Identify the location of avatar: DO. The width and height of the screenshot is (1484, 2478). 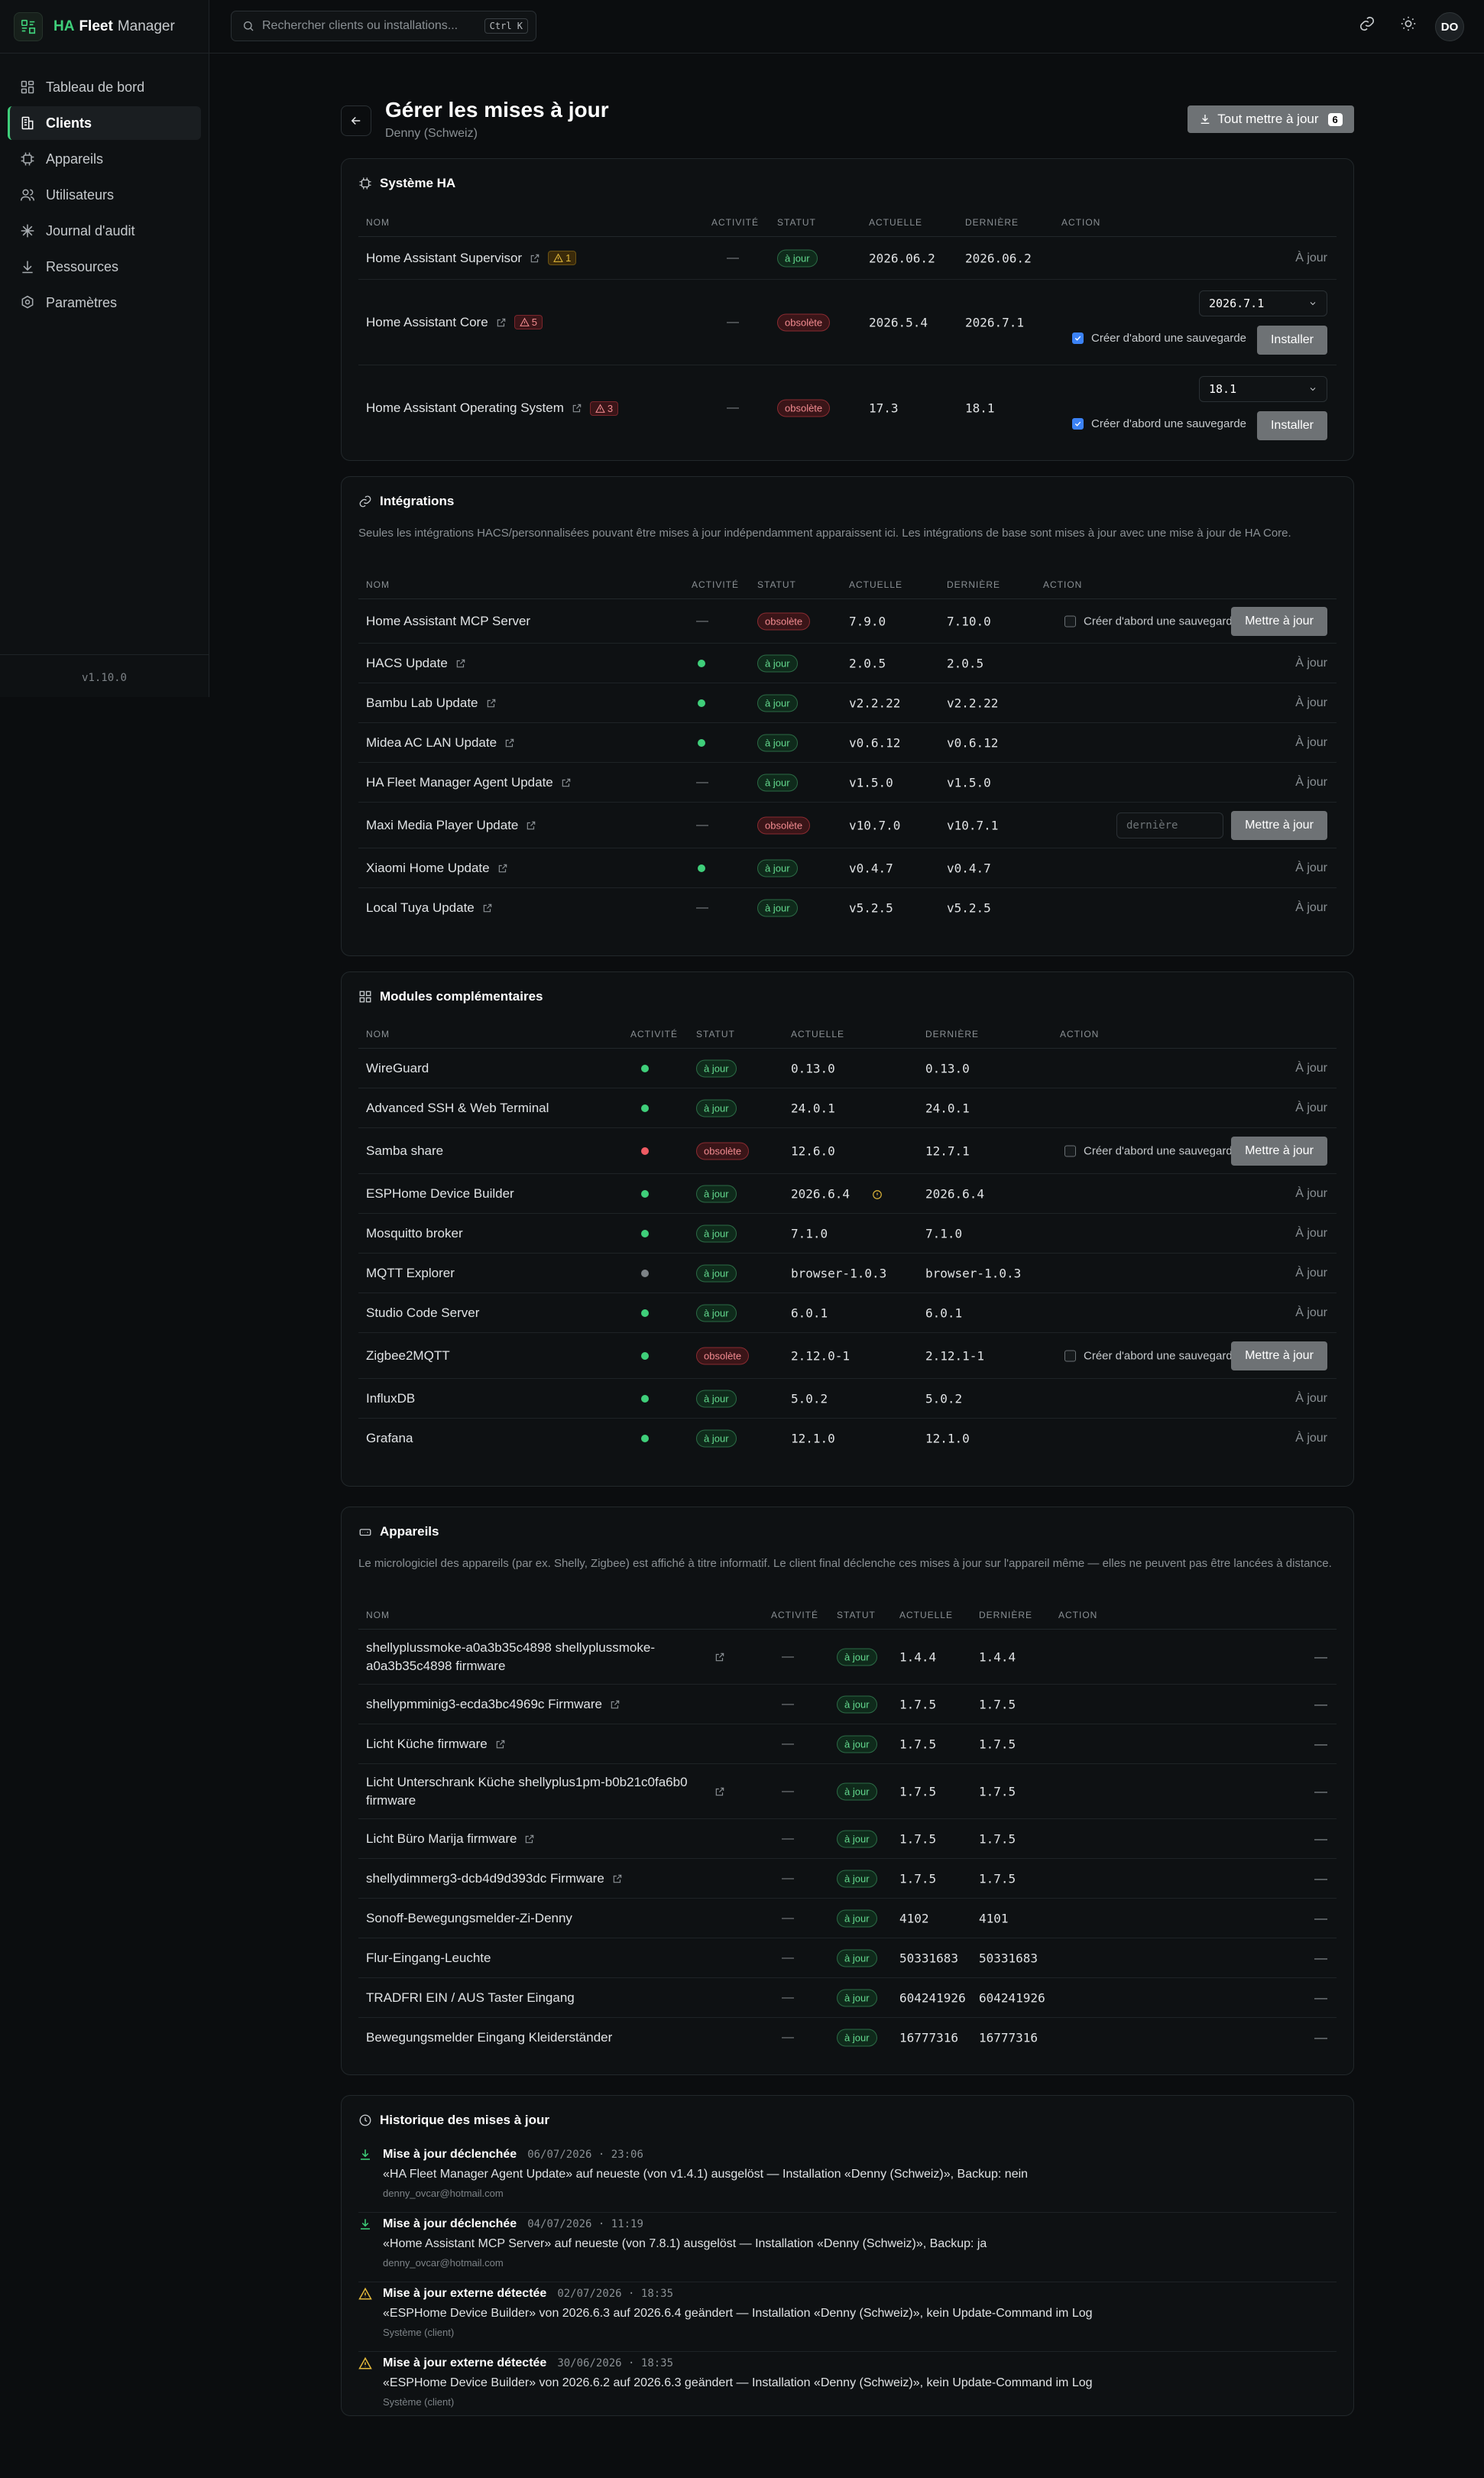
(1450, 26).